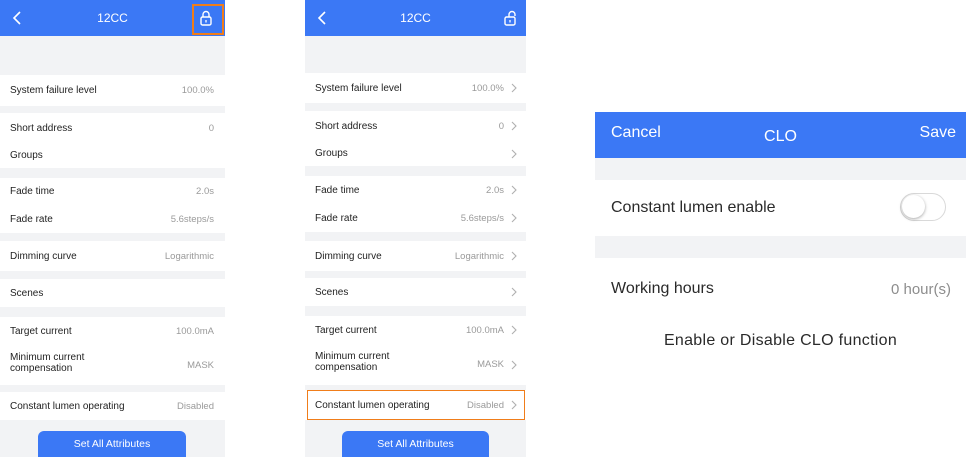 The width and height of the screenshot is (966, 457). I want to click on save-button: Save, so click(938, 133).